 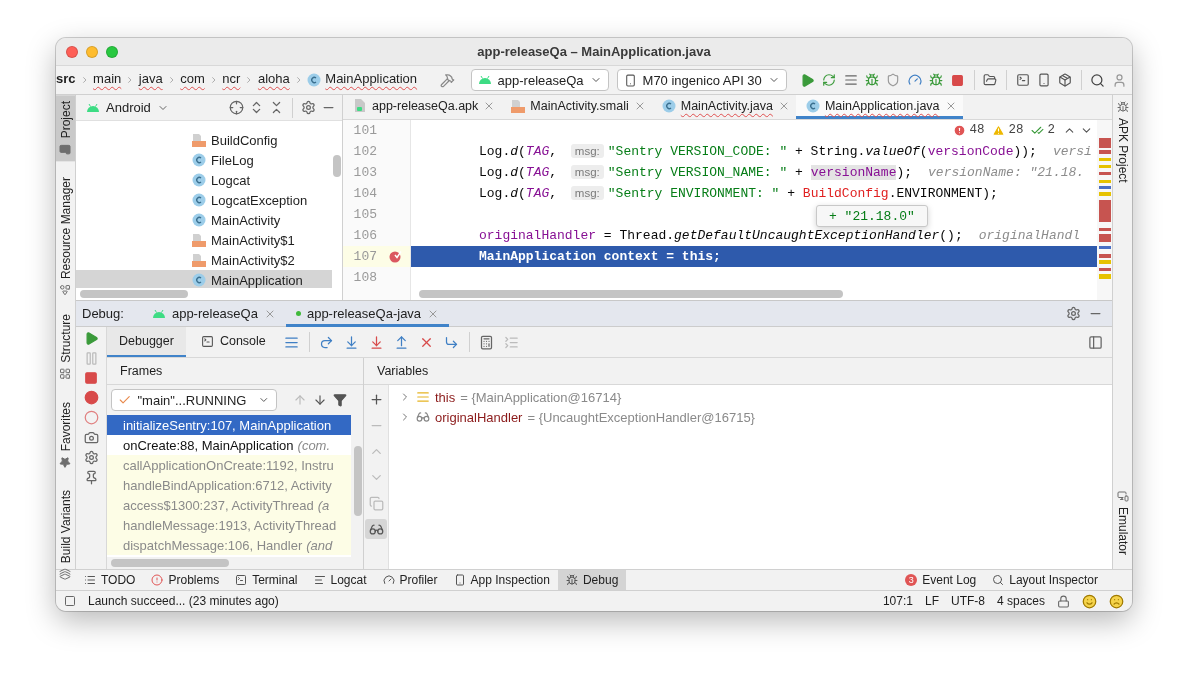 What do you see at coordinates (941, 580) in the screenshot?
I see `tool-window-button: 3 Event Log` at bounding box center [941, 580].